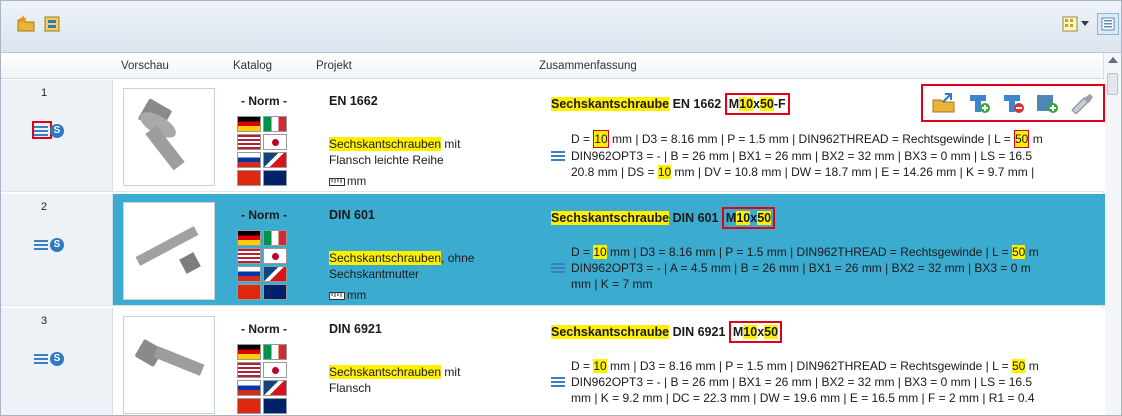 The image size is (1122, 416). What do you see at coordinates (771, 332) in the screenshot?
I see `size-l: 50` at bounding box center [771, 332].